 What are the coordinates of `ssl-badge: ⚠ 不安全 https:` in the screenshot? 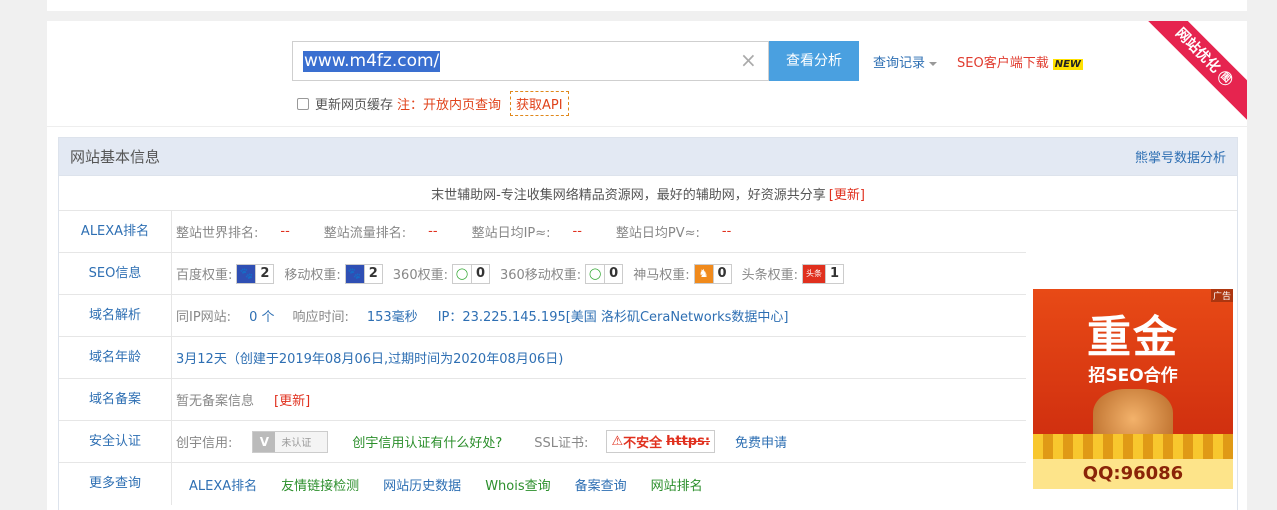 It's located at (661, 441).